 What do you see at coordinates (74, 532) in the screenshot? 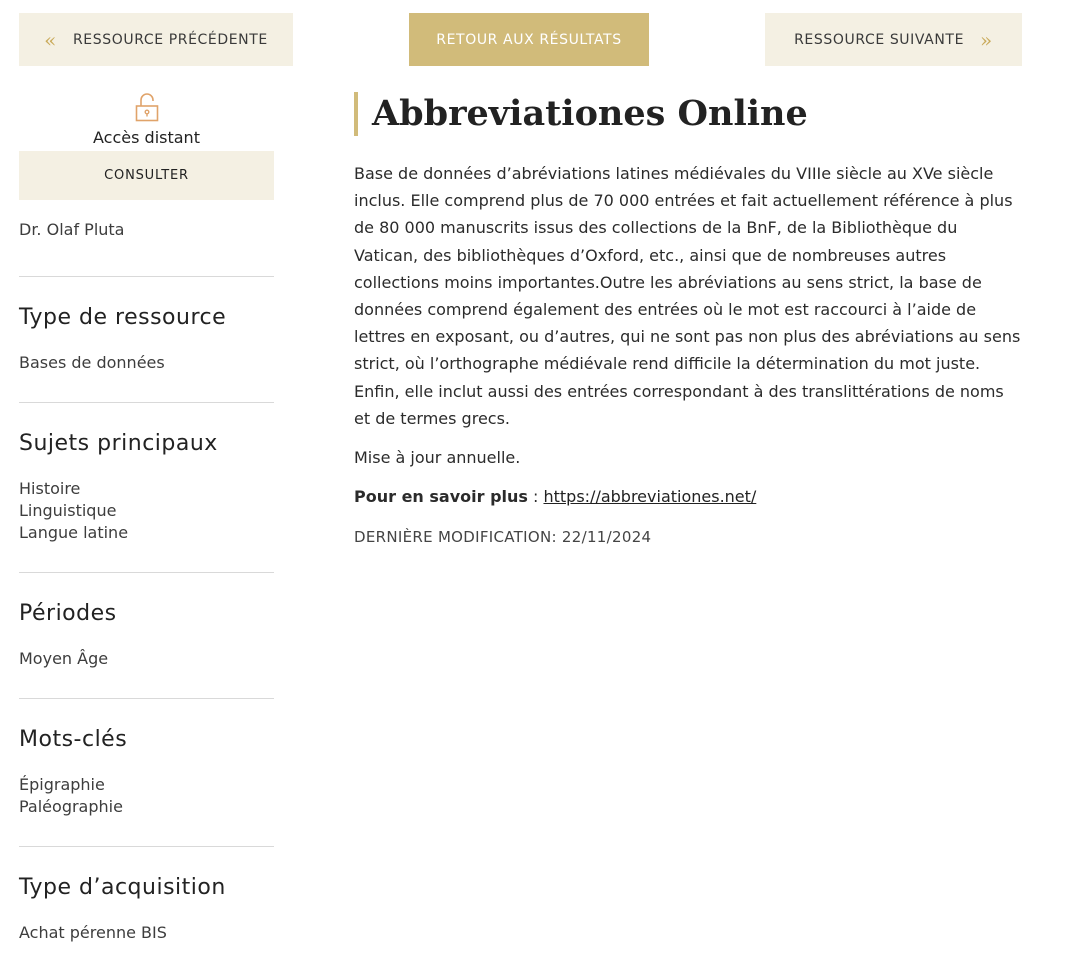
I see `list-item: Langue latine` at bounding box center [74, 532].